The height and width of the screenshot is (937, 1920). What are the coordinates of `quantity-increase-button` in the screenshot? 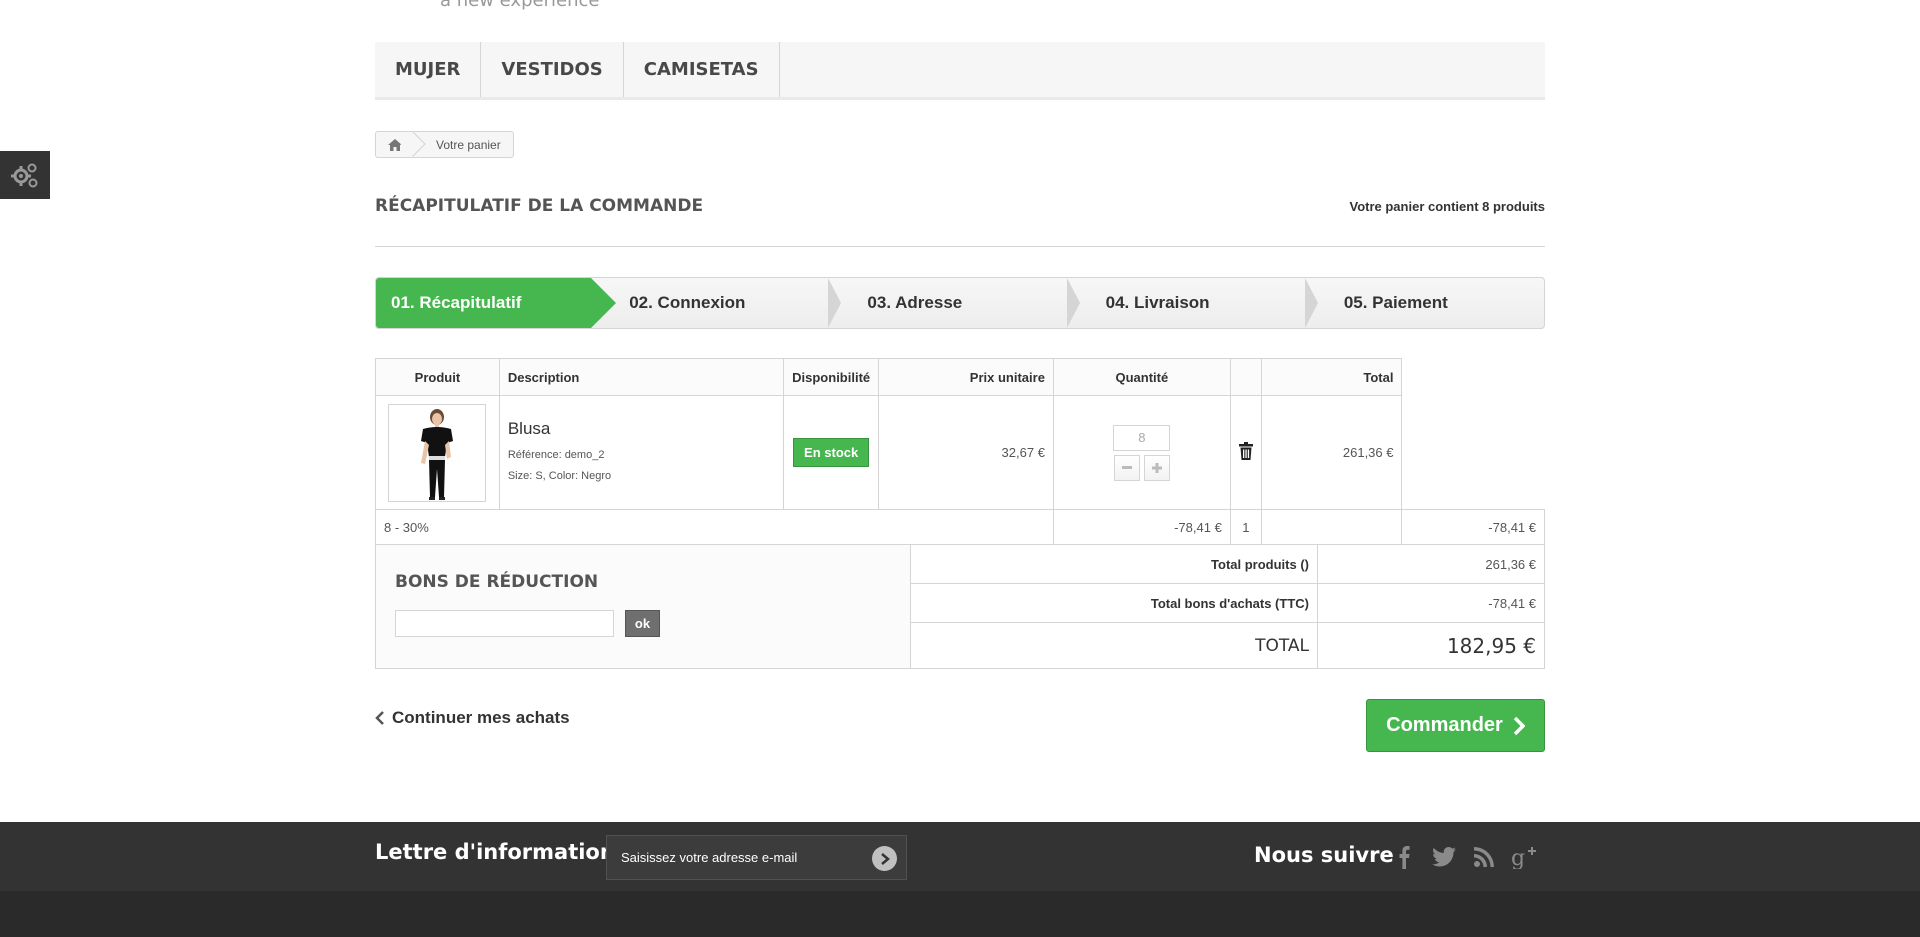 It's located at (1156, 467).